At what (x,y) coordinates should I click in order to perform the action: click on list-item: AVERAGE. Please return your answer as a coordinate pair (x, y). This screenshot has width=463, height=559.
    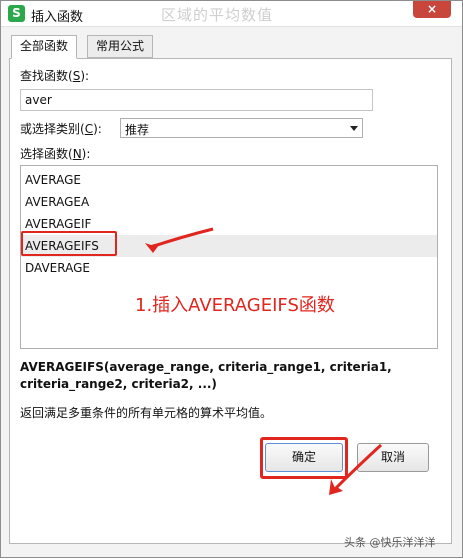
    Looking at the image, I should click on (229, 180).